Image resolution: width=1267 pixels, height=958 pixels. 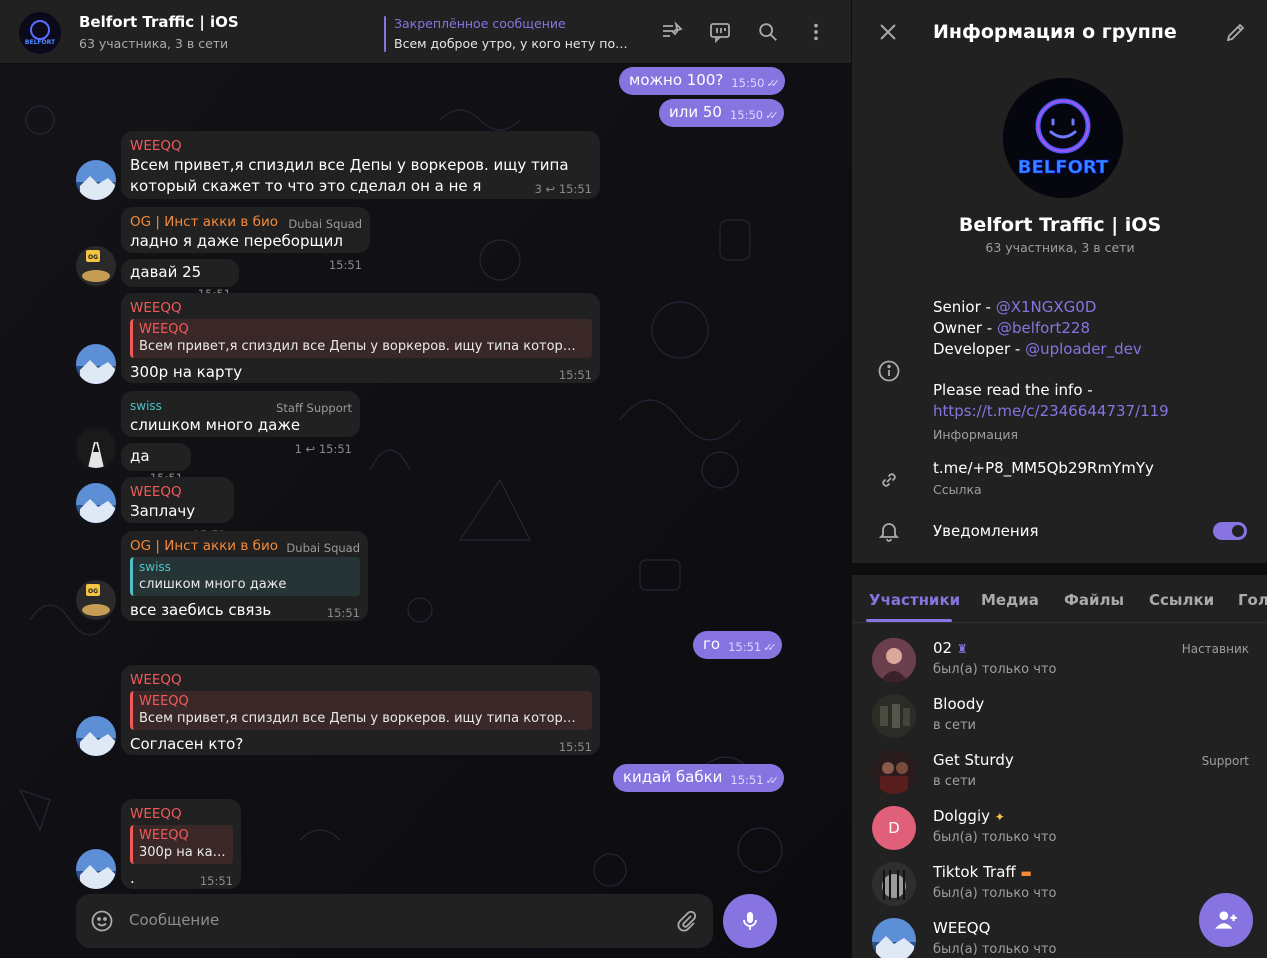 What do you see at coordinates (889, 371) in the screenshot?
I see `info-circle-icon` at bounding box center [889, 371].